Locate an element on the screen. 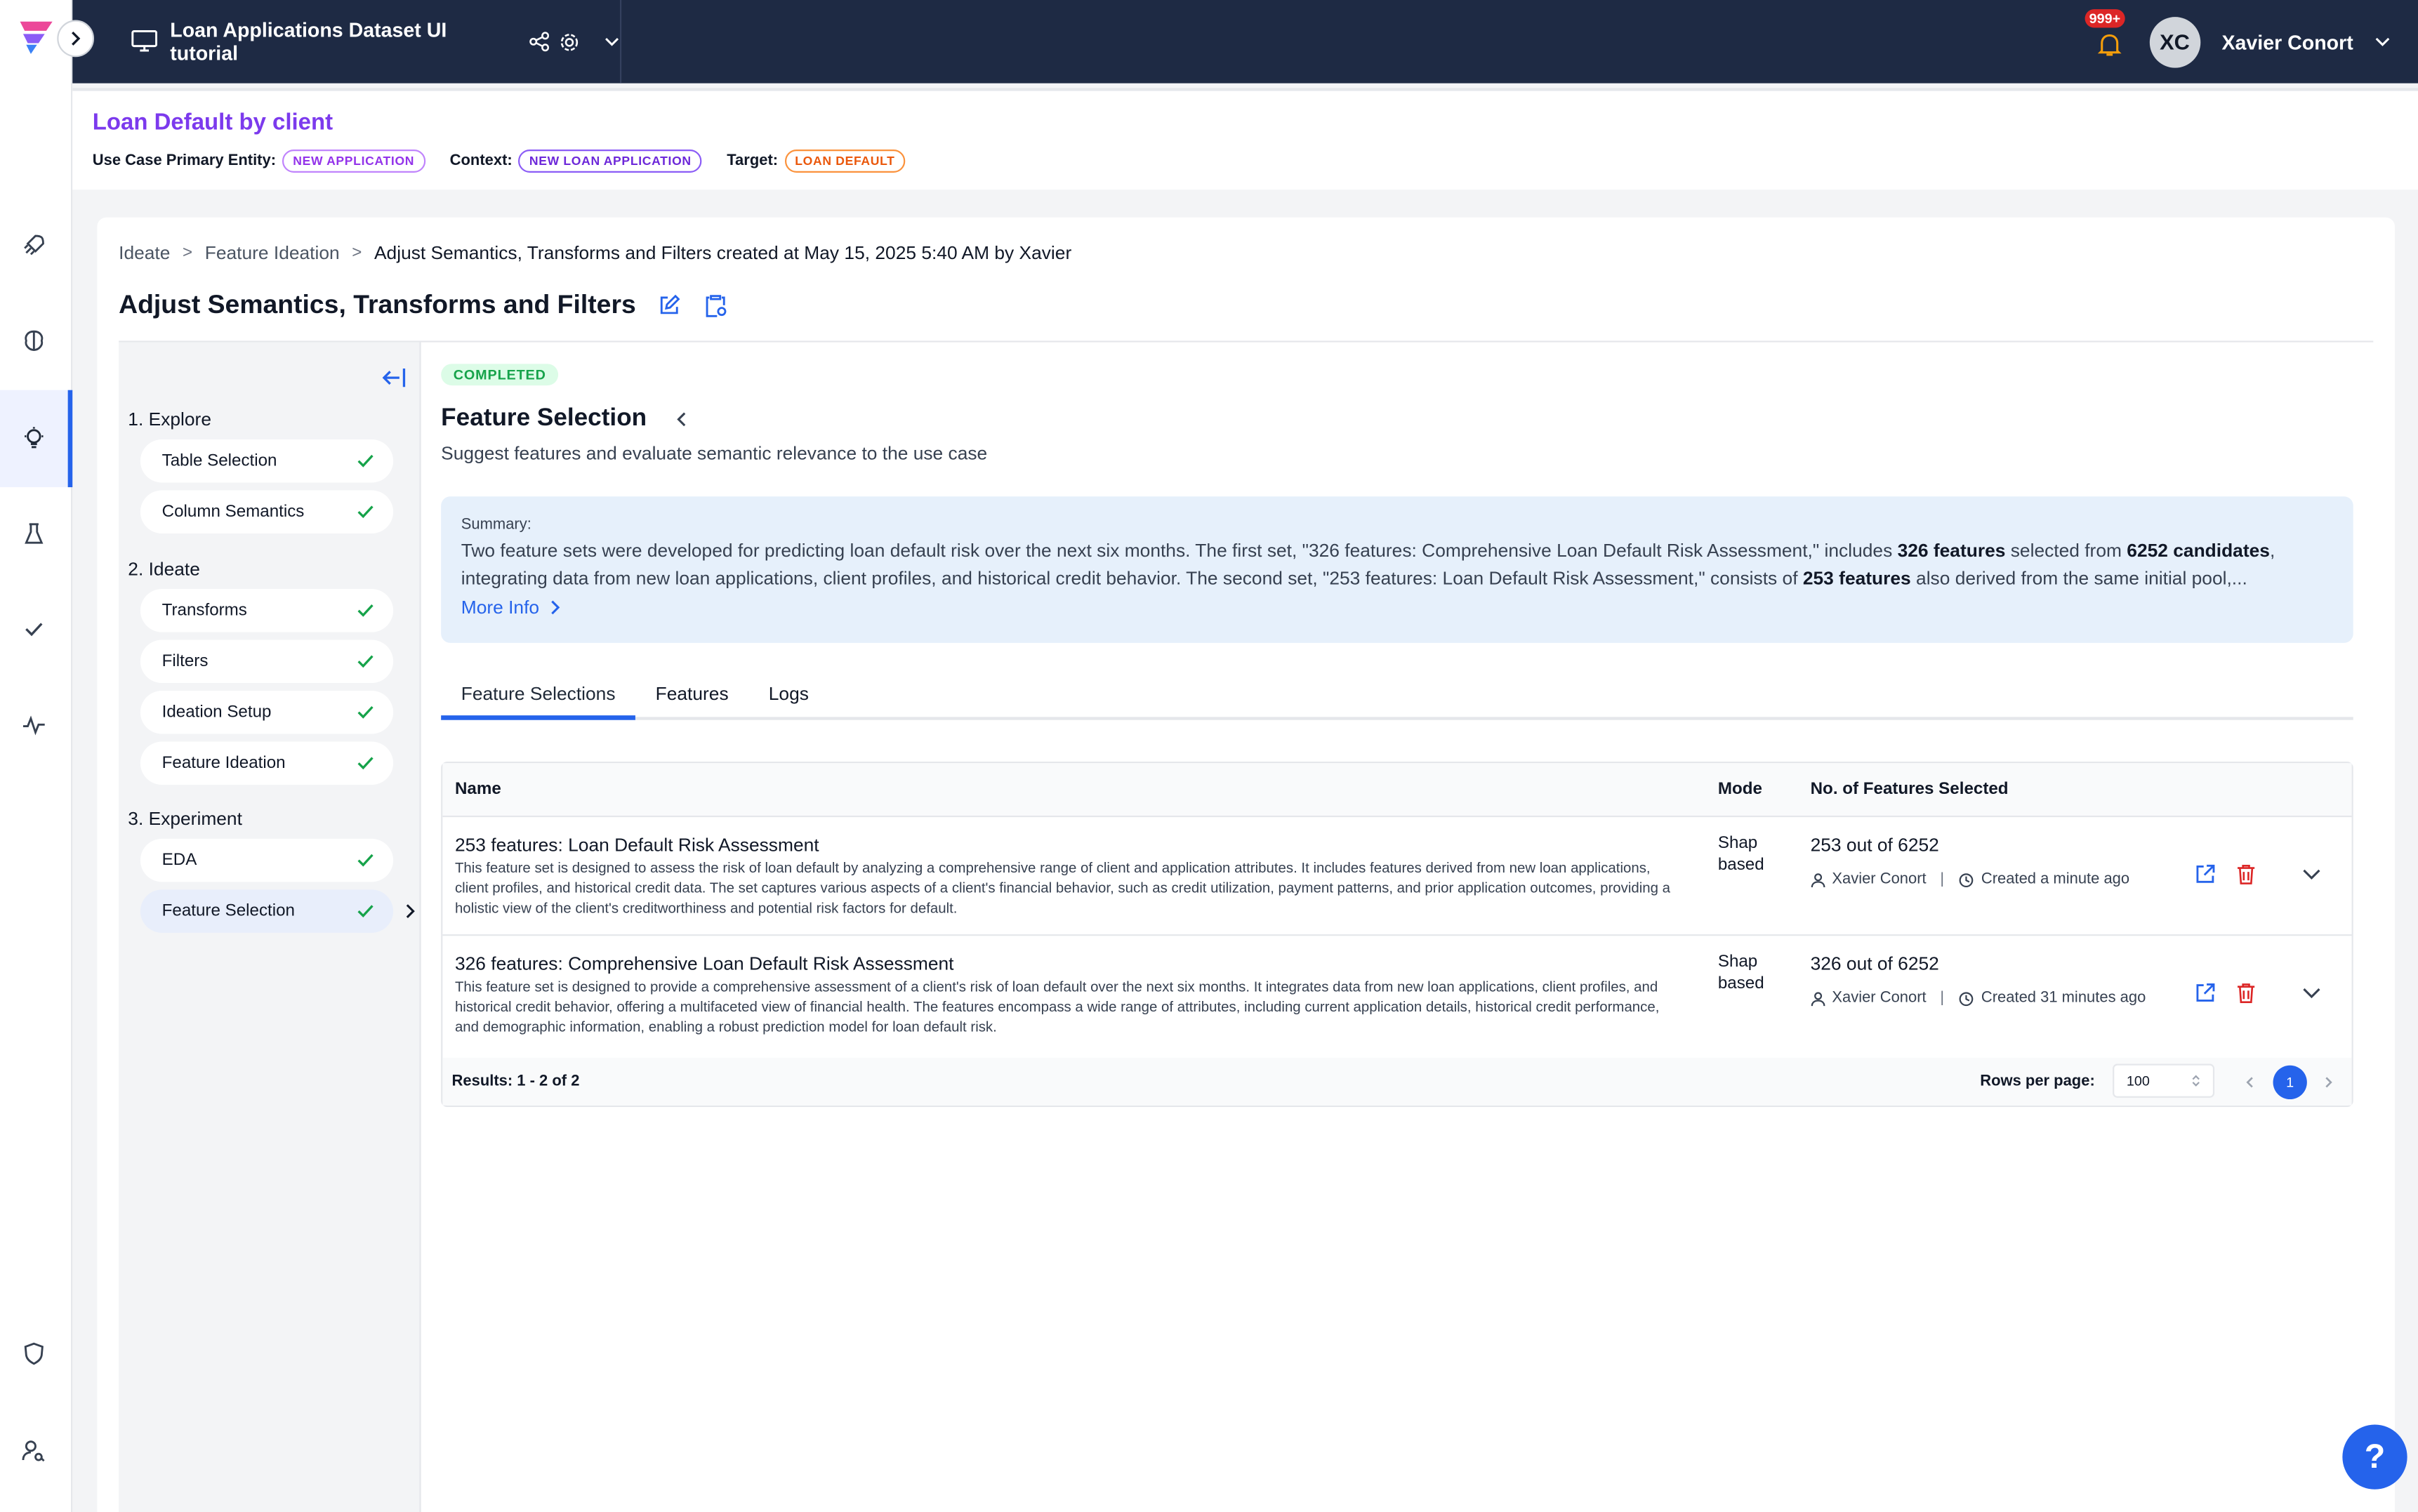  step-label: Table Selection is located at coordinates (219, 460).